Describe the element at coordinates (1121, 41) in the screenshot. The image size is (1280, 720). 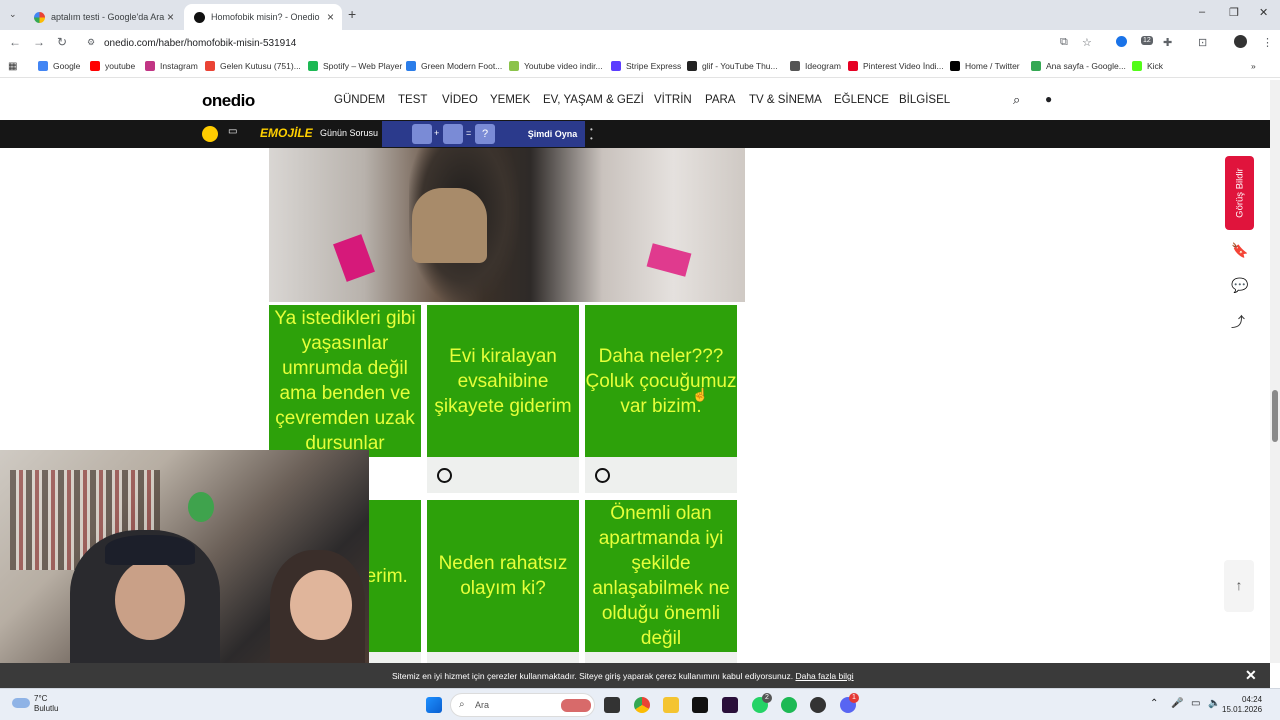
I see `extension-icon` at that location.